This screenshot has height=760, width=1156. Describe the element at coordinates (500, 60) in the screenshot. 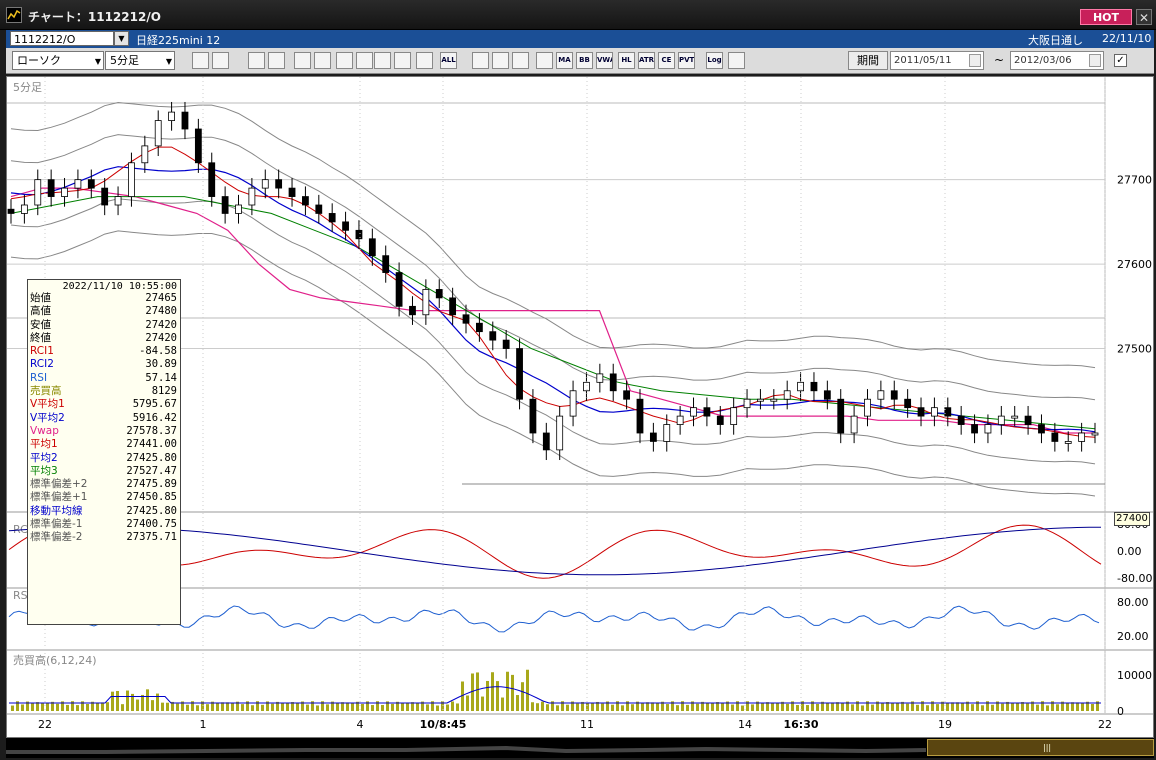

I see `brush-icon` at that location.